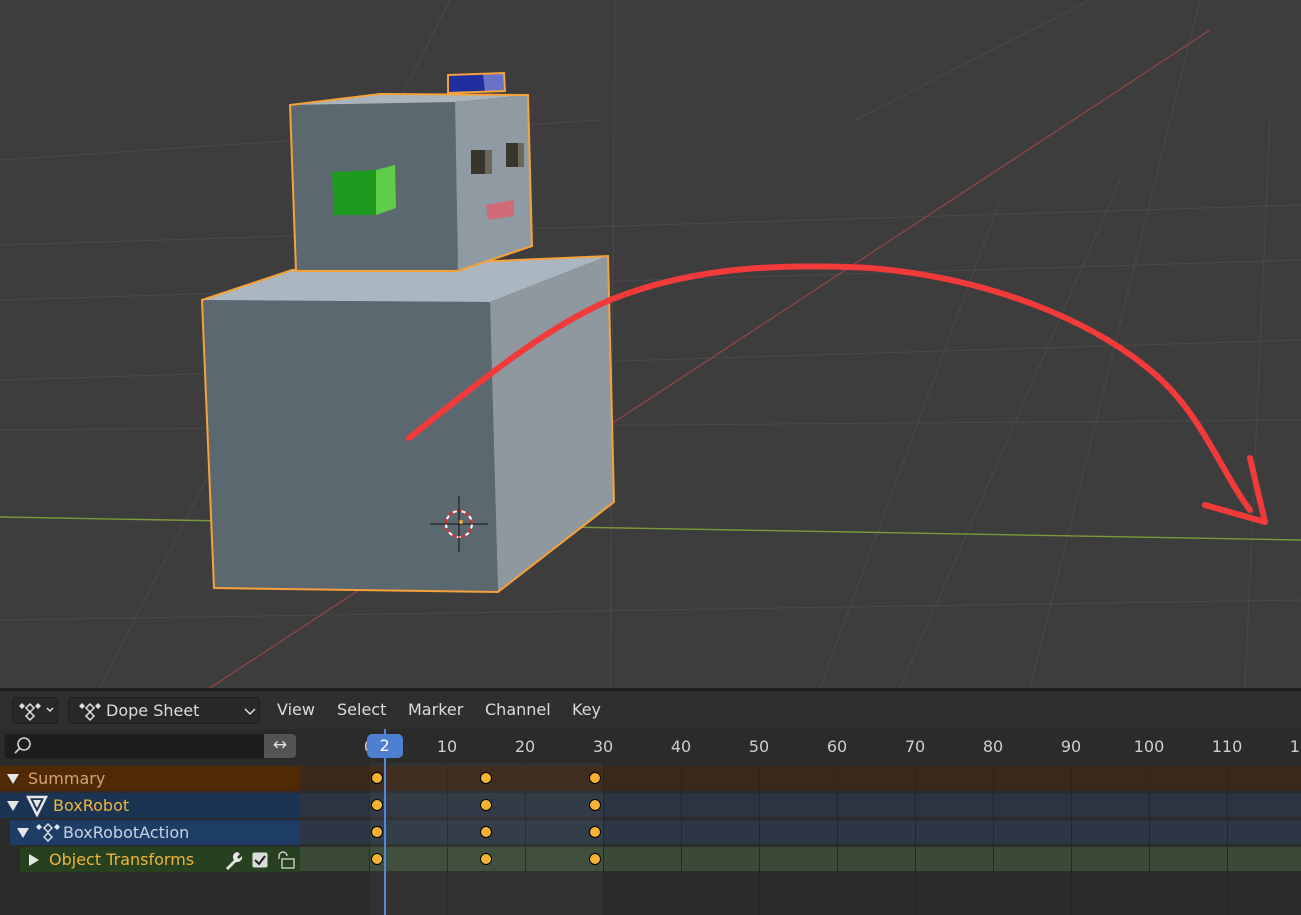 Image resolution: width=1301 pixels, height=915 pixels. I want to click on triangle-right-icon, so click(34, 860).